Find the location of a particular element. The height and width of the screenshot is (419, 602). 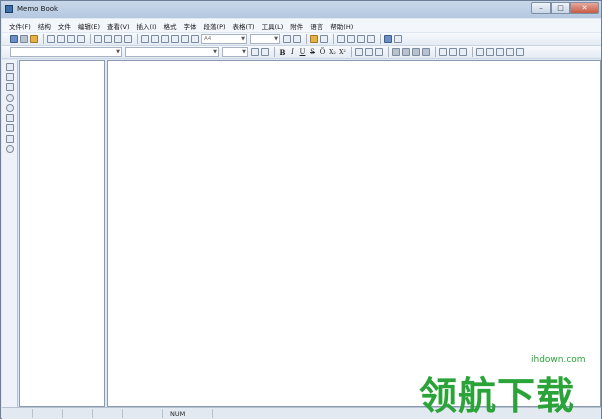

menu-format: 格式 is located at coordinates (170, 26).